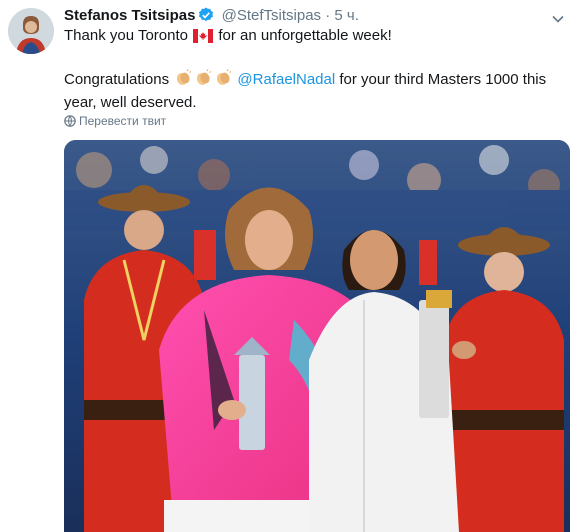  Describe the element at coordinates (305, 35) in the screenshot. I see `tweet-line-1-after: for an unforgettable week!` at that location.